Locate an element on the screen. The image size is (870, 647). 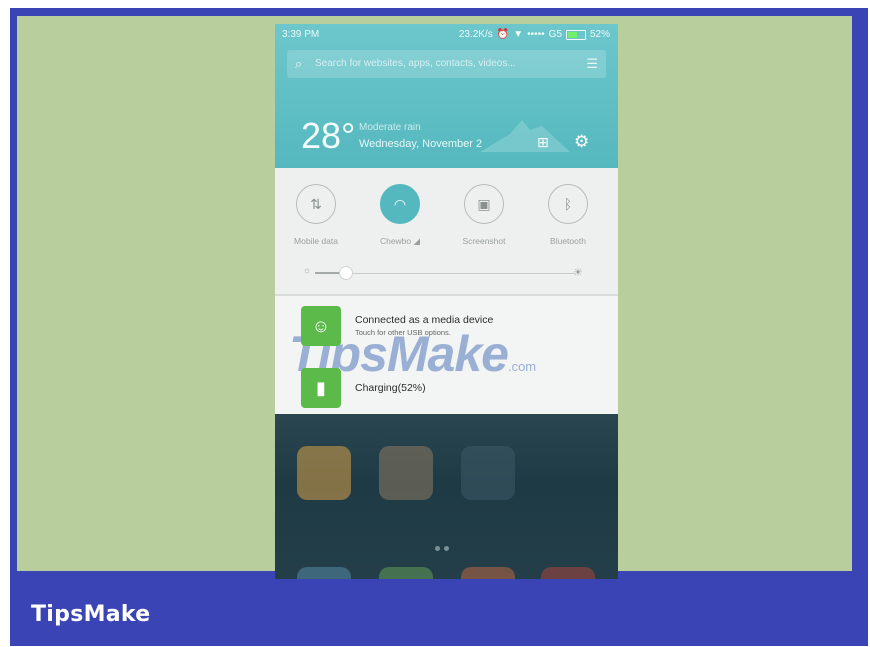
search-icon: ⌕ is located at coordinates (299, 63).